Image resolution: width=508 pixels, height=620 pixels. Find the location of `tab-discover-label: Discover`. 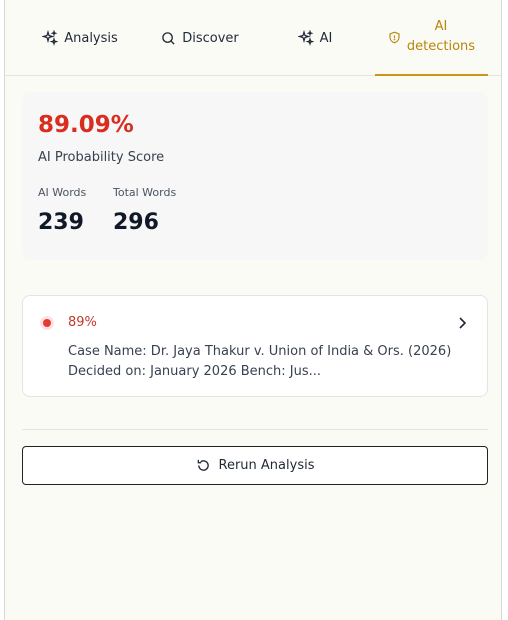

tab-discover-label: Discover is located at coordinates (210, 38).